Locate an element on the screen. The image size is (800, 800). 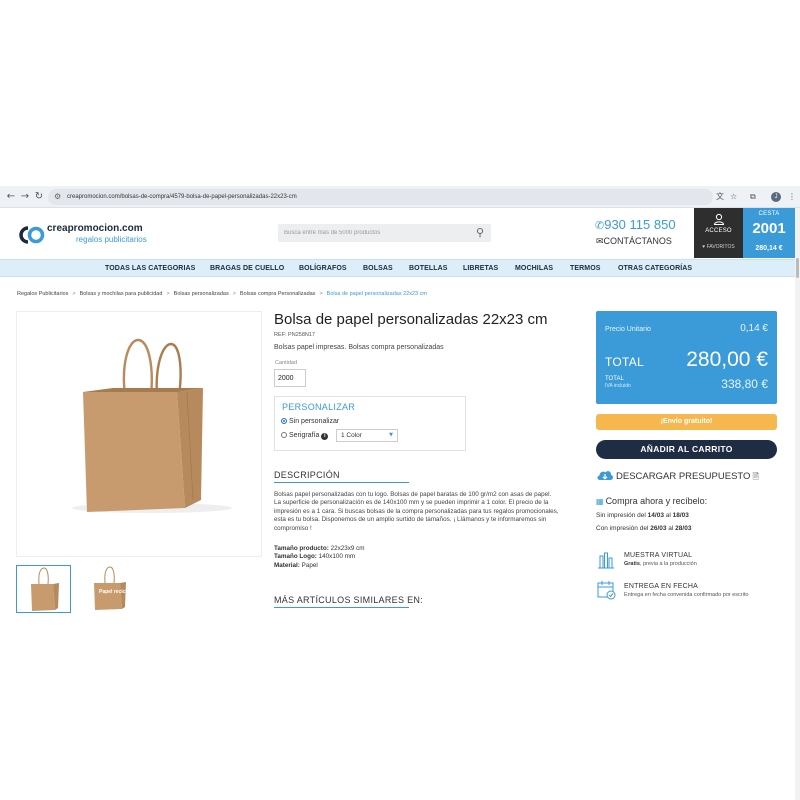
thumbnail-print-text: Papel reciclado is located at coordinates (117, 592).